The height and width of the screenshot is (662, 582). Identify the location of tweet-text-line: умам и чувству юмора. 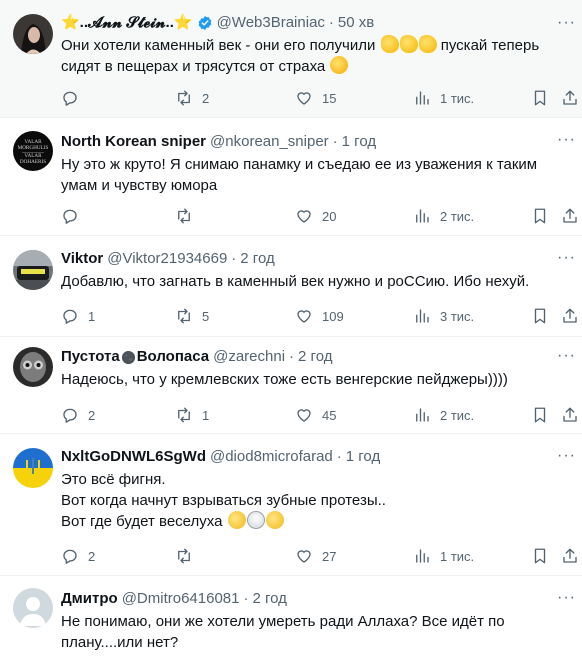
(139, 185).